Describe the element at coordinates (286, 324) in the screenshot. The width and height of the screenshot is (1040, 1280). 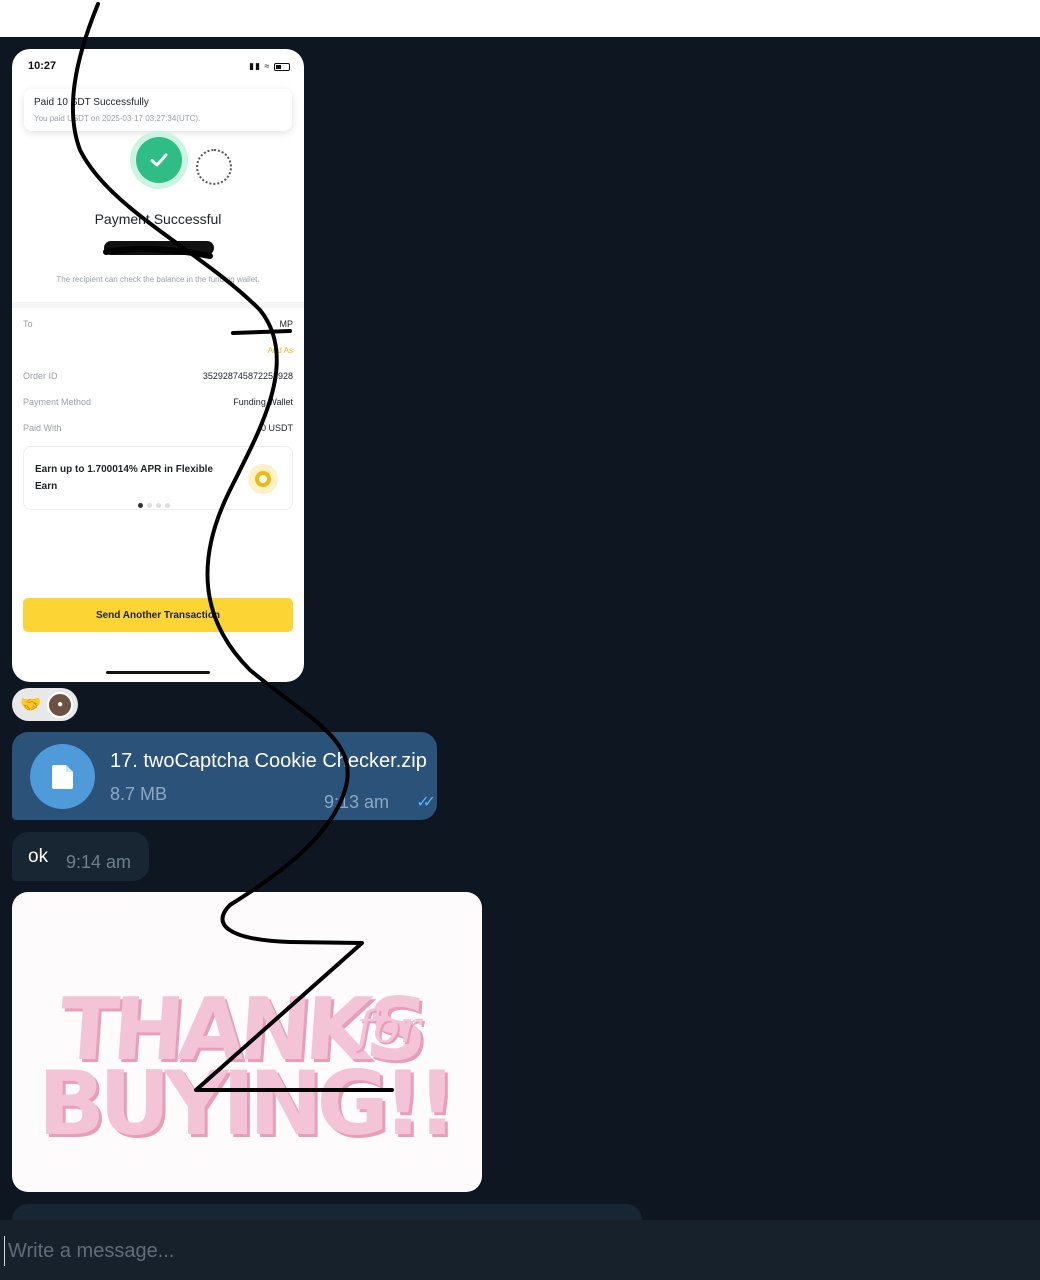
I see `to-value: MP` at that location.